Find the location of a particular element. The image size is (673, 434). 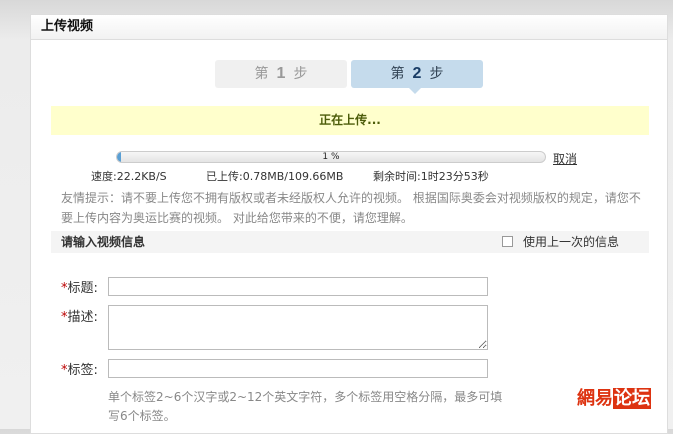

description-textarea is located at coordinates (298, 327).